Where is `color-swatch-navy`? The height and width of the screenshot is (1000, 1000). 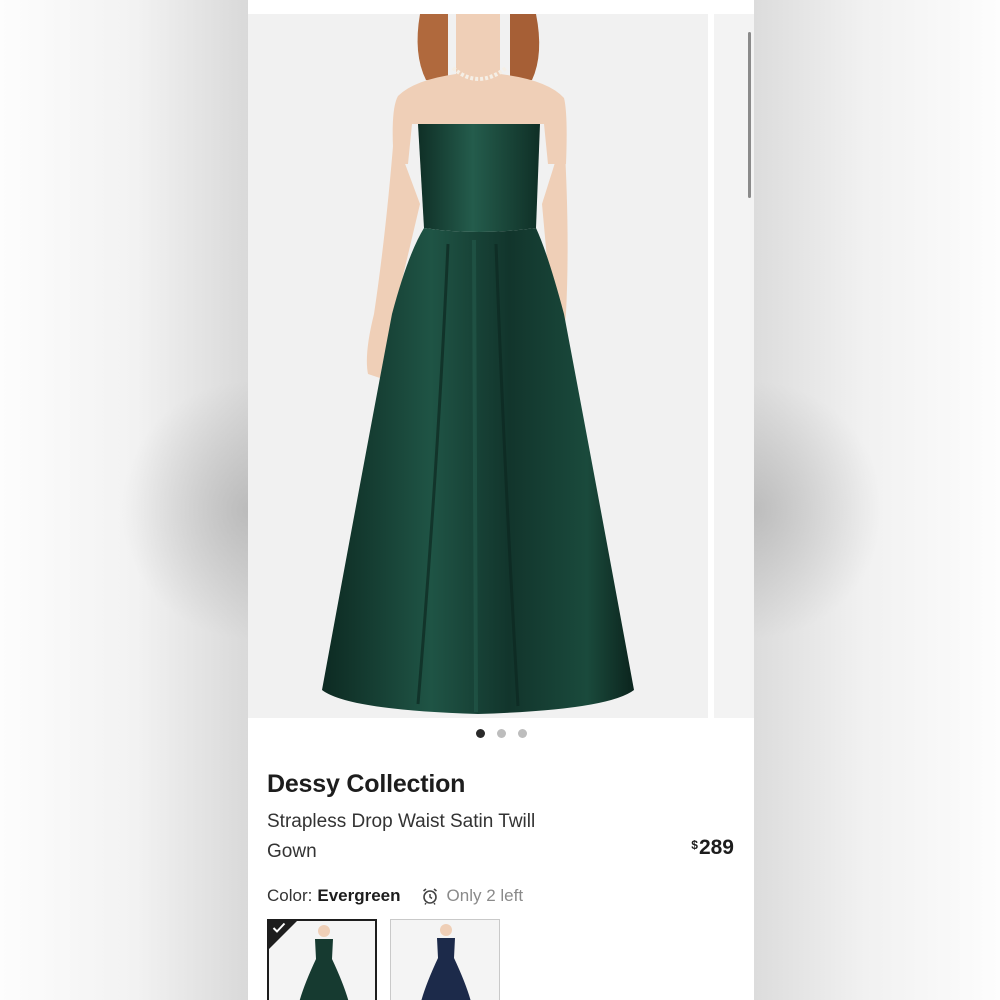
color-swatch-navy is located at coordinates (445, 959).